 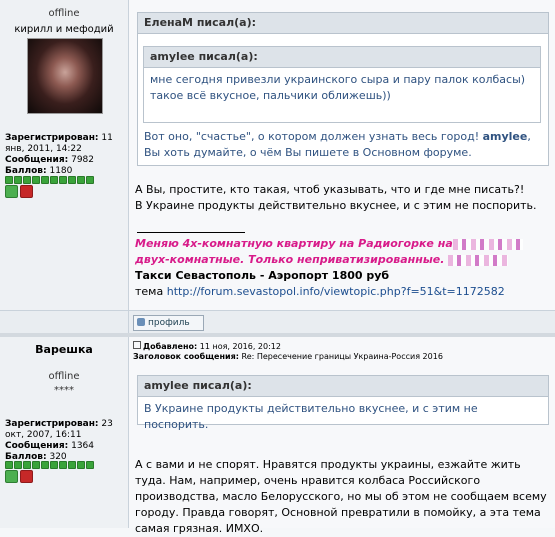 What do you see at coordinates (505, 136) in the screenshot?
I see `quoted-username: amylee` at bounding box center [505, 136].